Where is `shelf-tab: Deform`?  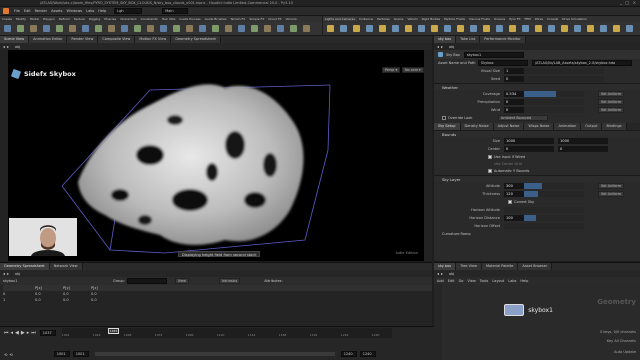 shelf-tab: Deform is located at coordinates (64, 19).